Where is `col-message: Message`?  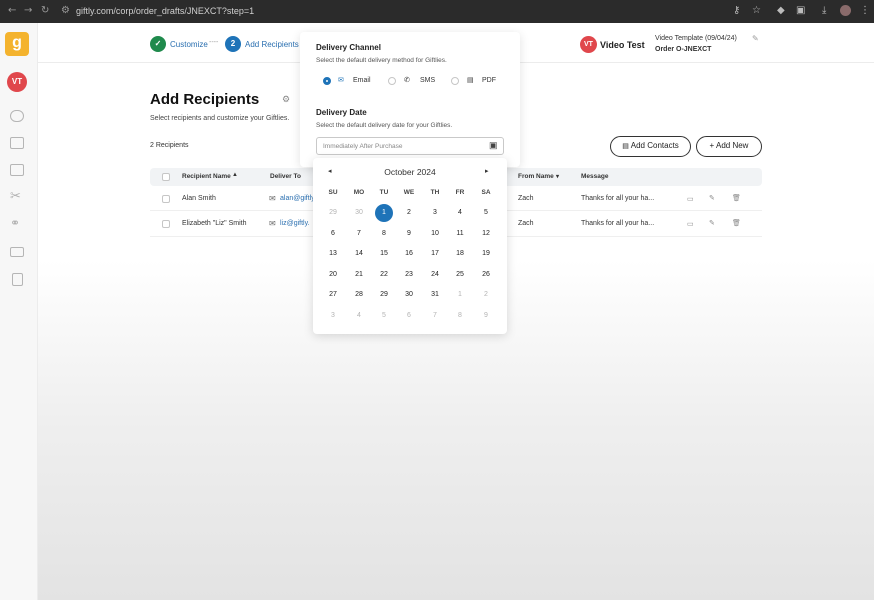
col-message: Message is located at coordinates (594, 176).